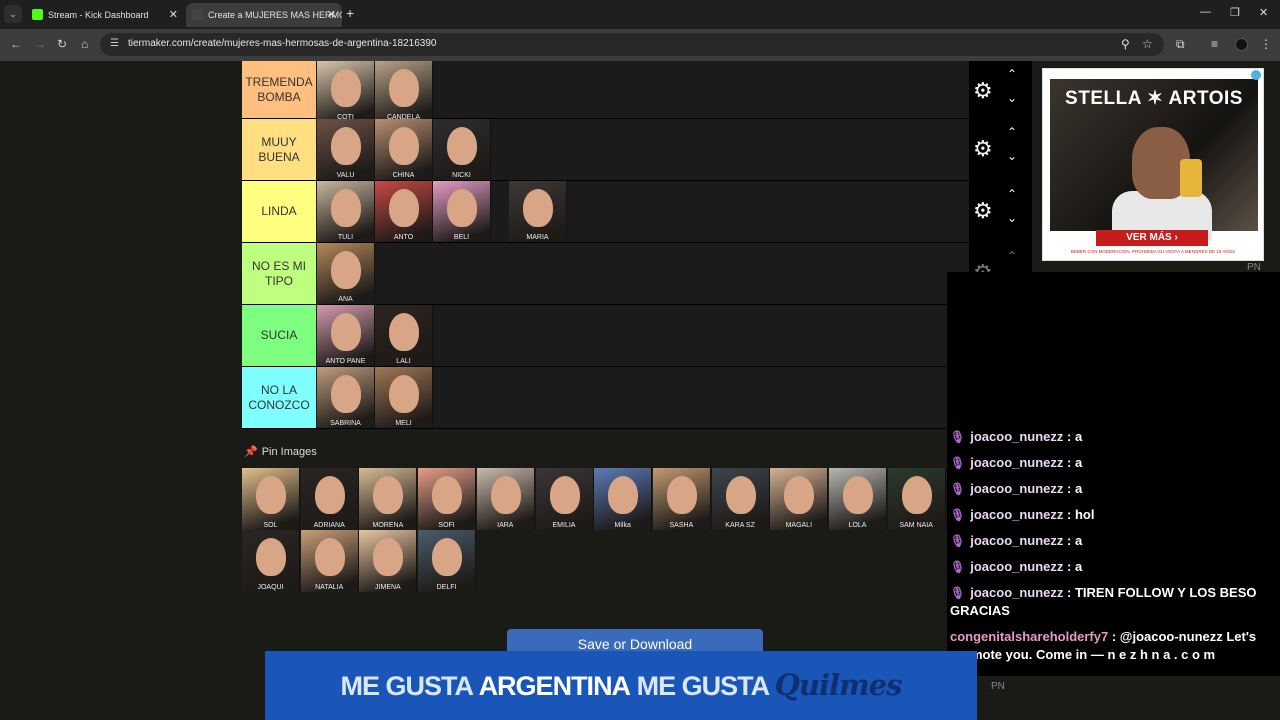 Image resolution: width=1280 pixels, height=720 pixels. Describe the element at coordinates (346, 273) in the screenshot. I see `tier-image: ANA` at that location.